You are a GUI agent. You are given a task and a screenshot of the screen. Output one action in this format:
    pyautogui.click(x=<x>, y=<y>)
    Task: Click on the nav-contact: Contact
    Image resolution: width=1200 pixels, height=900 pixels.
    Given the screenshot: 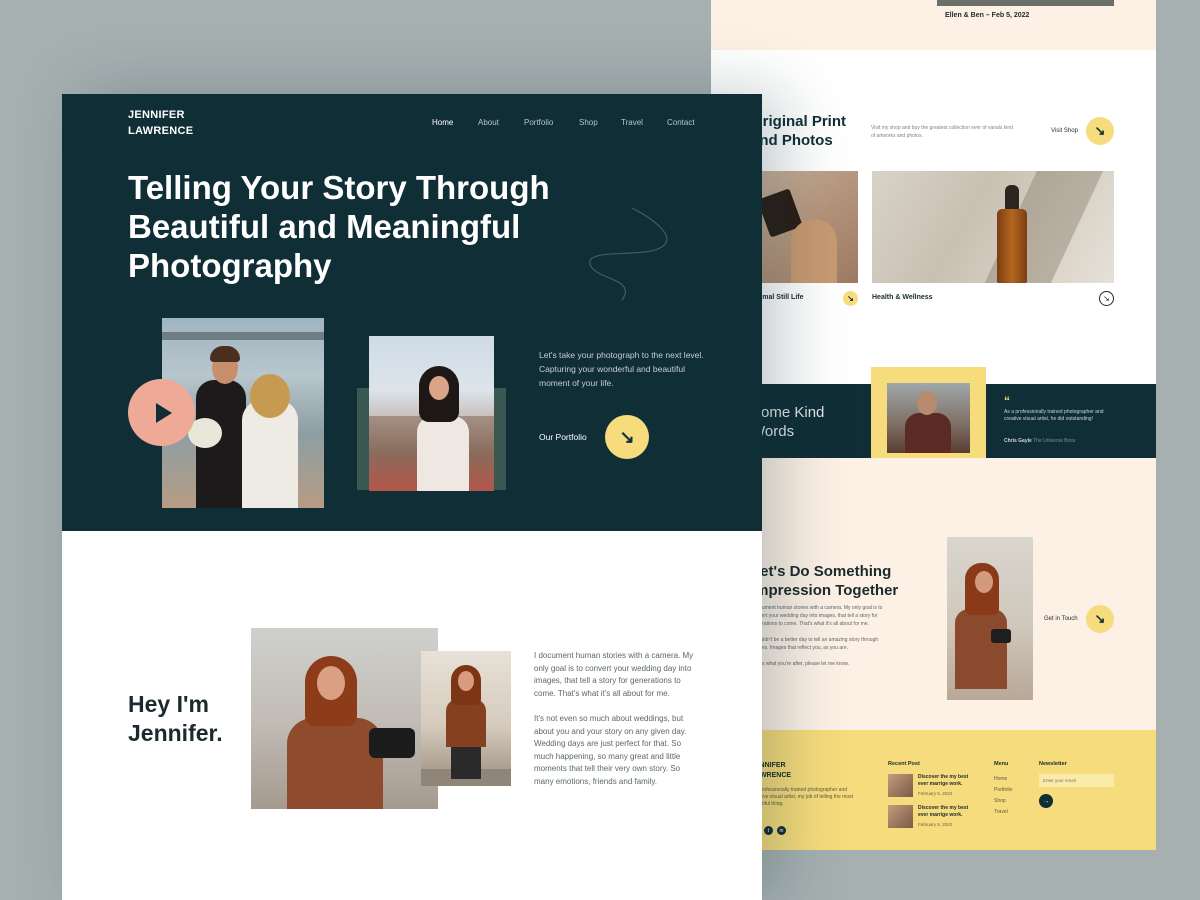 What is the action you would take?
    pyautogui.click(x=681, y=122)
    